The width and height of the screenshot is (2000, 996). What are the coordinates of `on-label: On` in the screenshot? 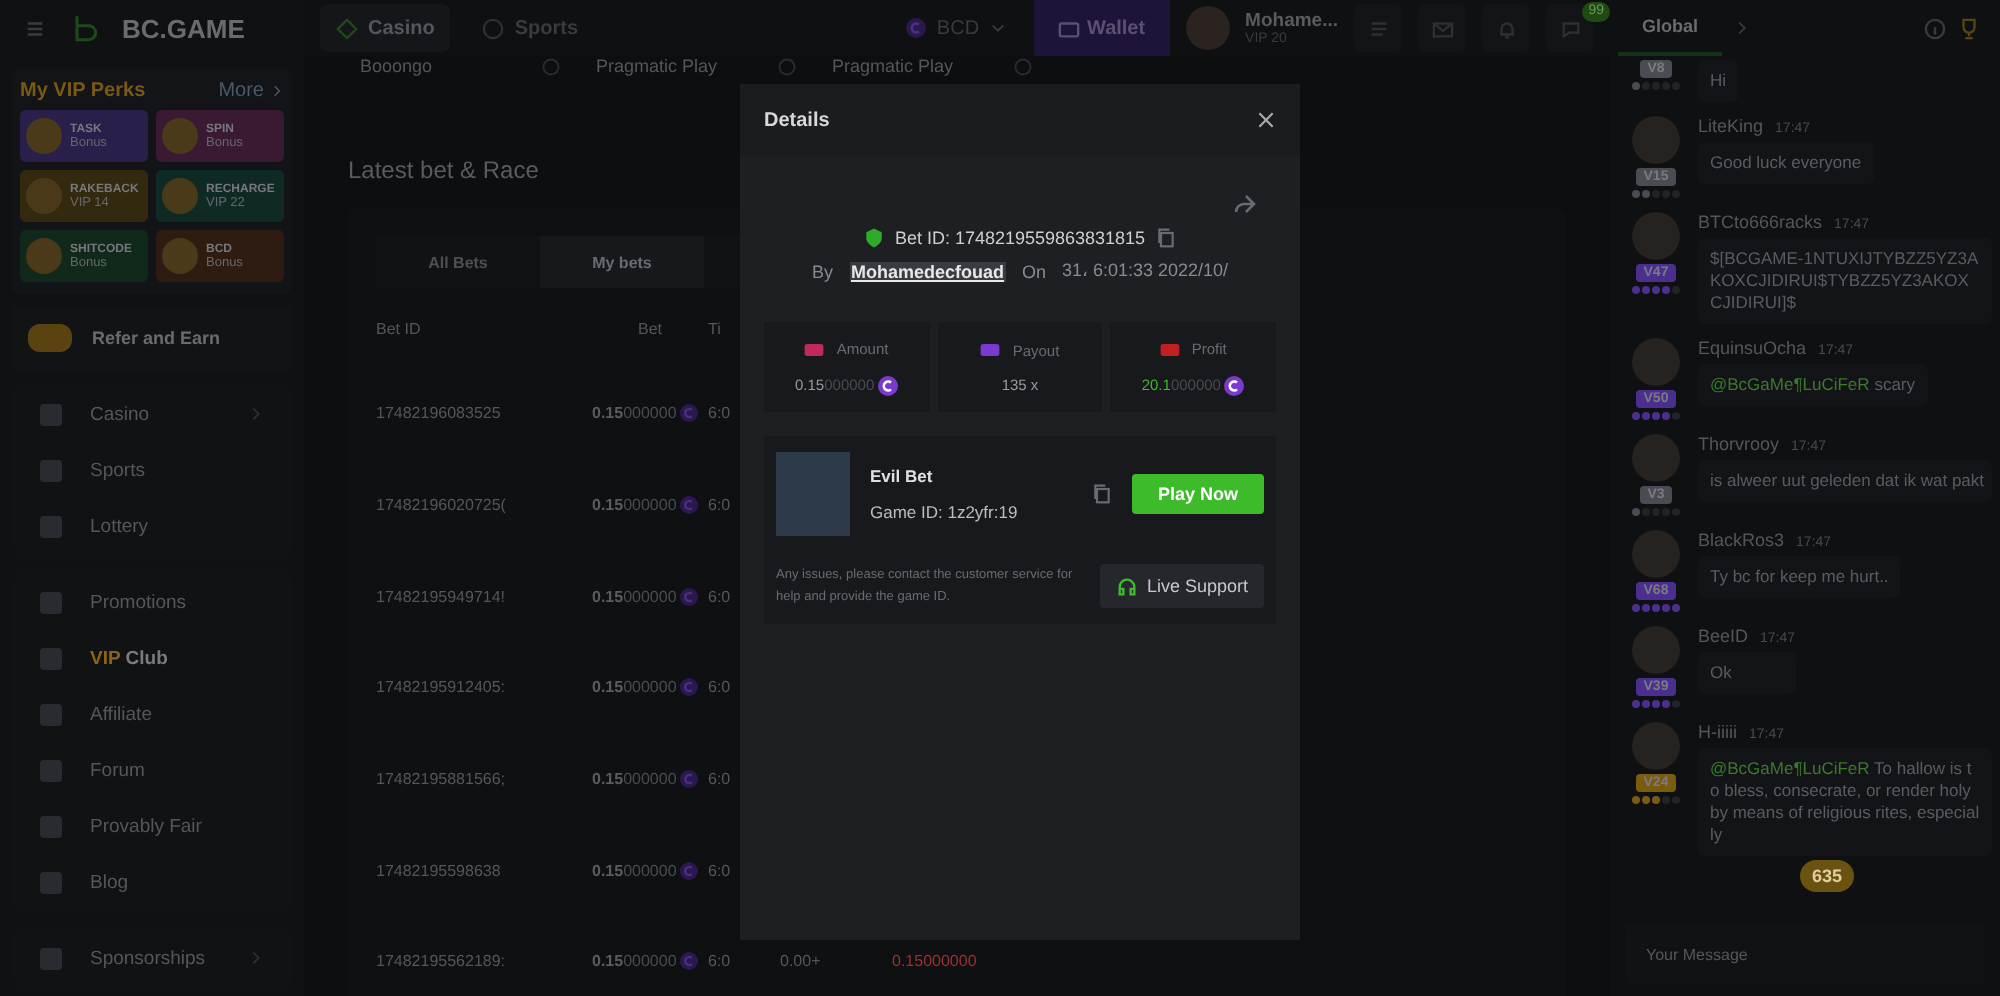 It's located at (1034, 271).